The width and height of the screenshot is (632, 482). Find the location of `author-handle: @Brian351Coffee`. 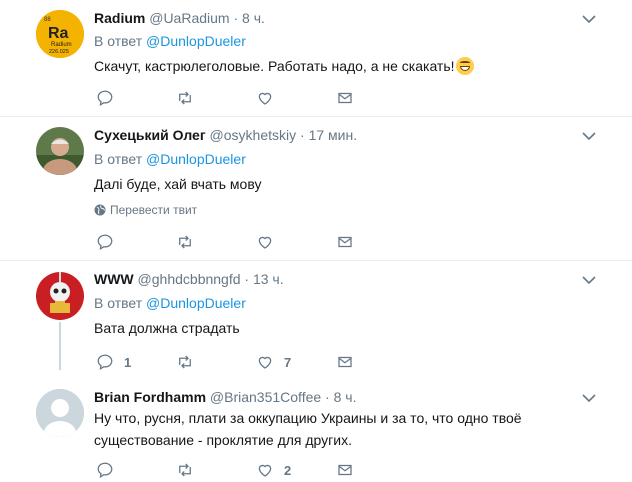

author-handle: @Brian351Coffee is located at coordinates (265, 397).